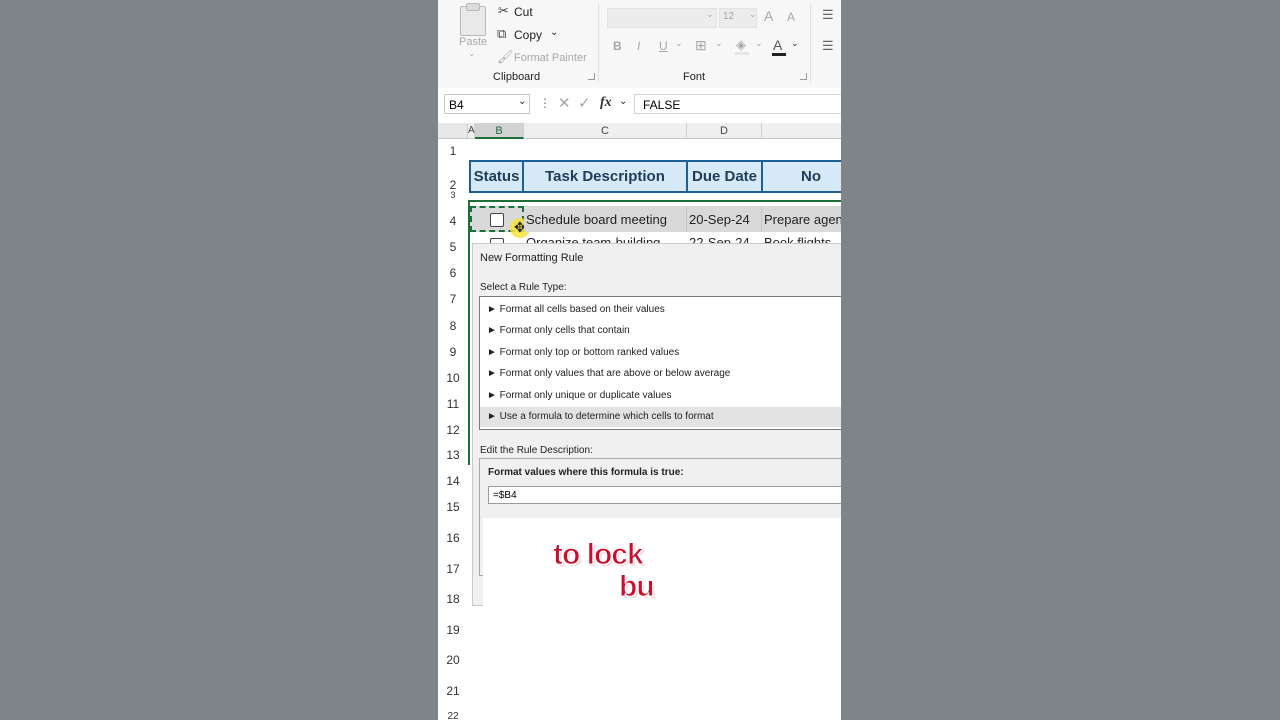 This screenshot has height=720, width=1280. Describe the element at coordinates (701, 45) in the screenshot. I see `borders-icon: ⊞` at that location.